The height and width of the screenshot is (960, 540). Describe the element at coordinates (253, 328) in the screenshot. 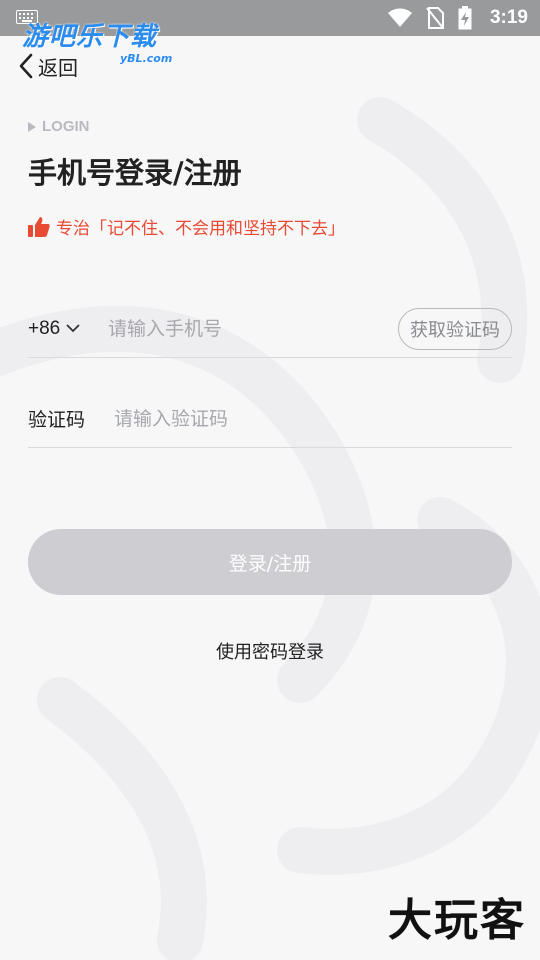

I see `phone-input` at that location.